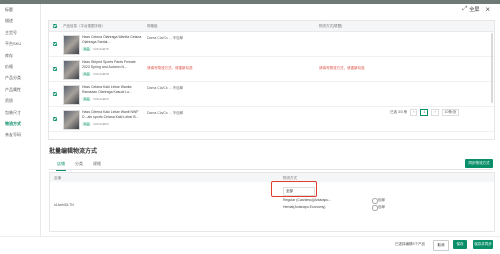 This screenshot has height=254, width=500. I want to click on prev-page-button: ‹, so click(414, 112).